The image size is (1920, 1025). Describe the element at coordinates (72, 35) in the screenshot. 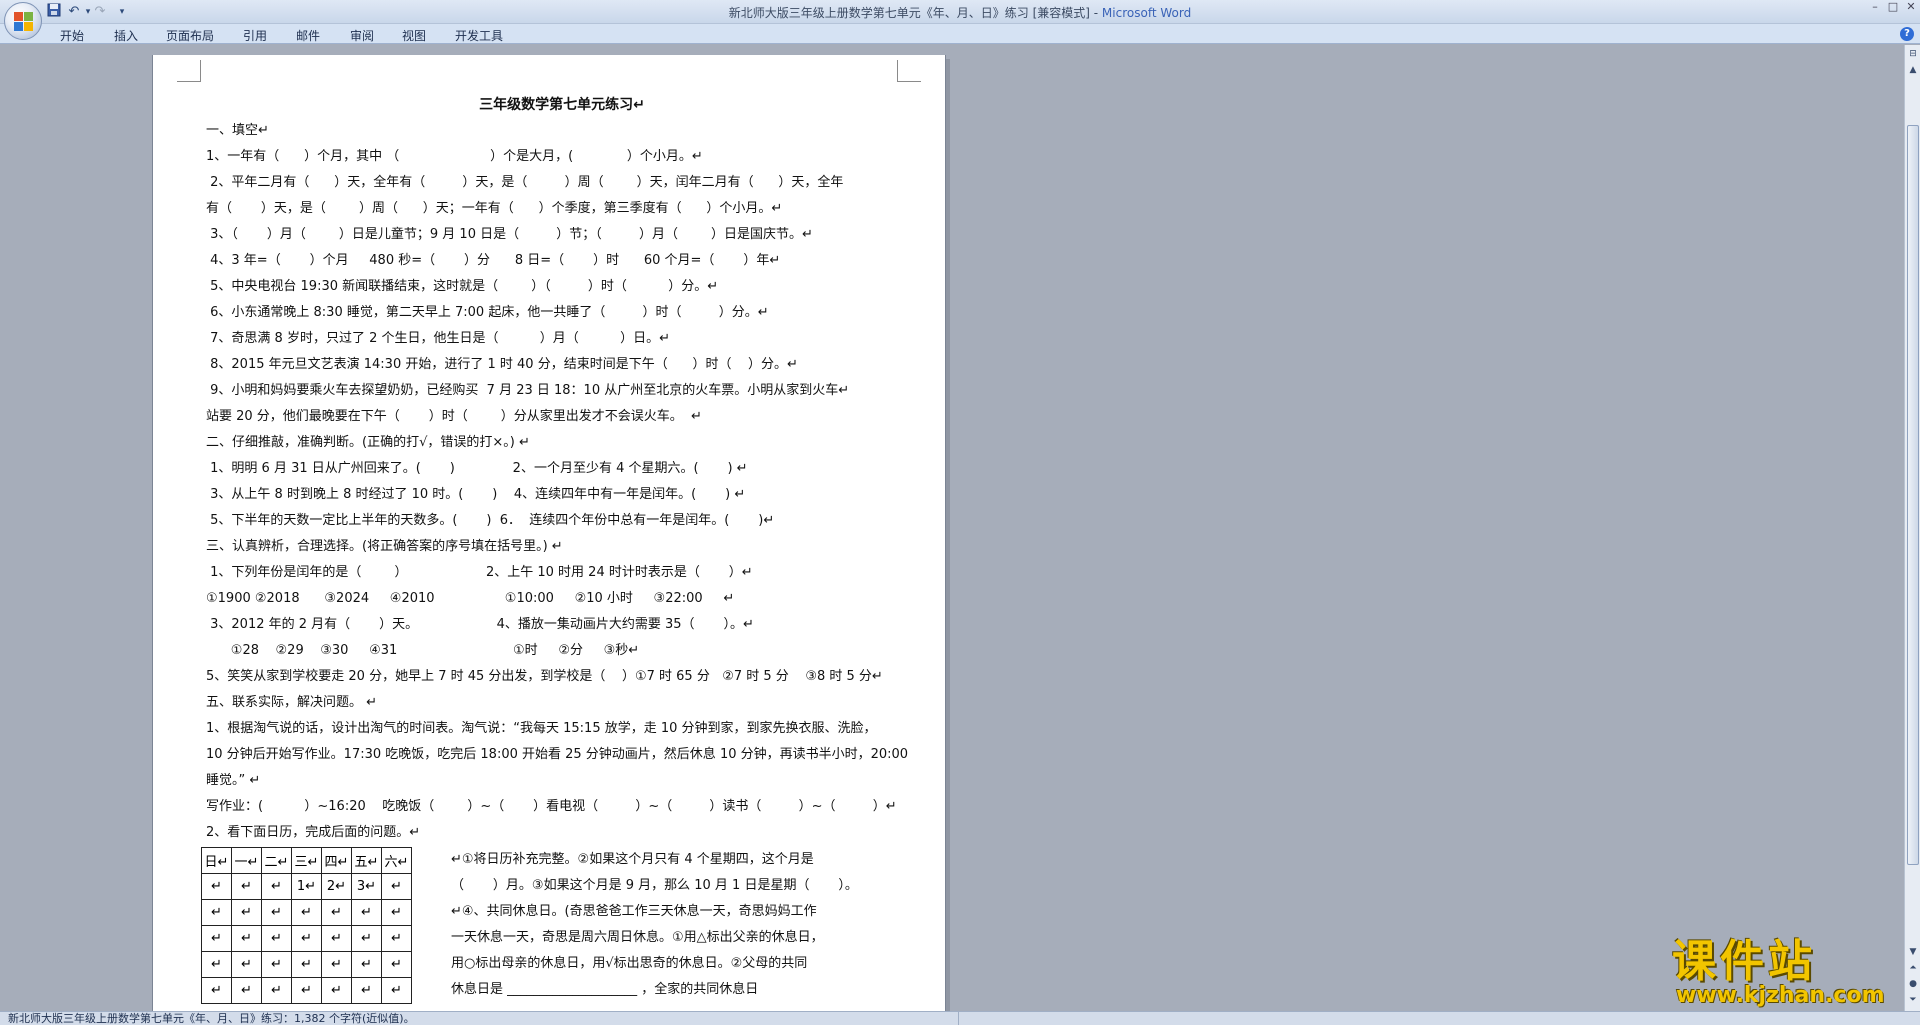

I see `tab-home: 开始` at that location.